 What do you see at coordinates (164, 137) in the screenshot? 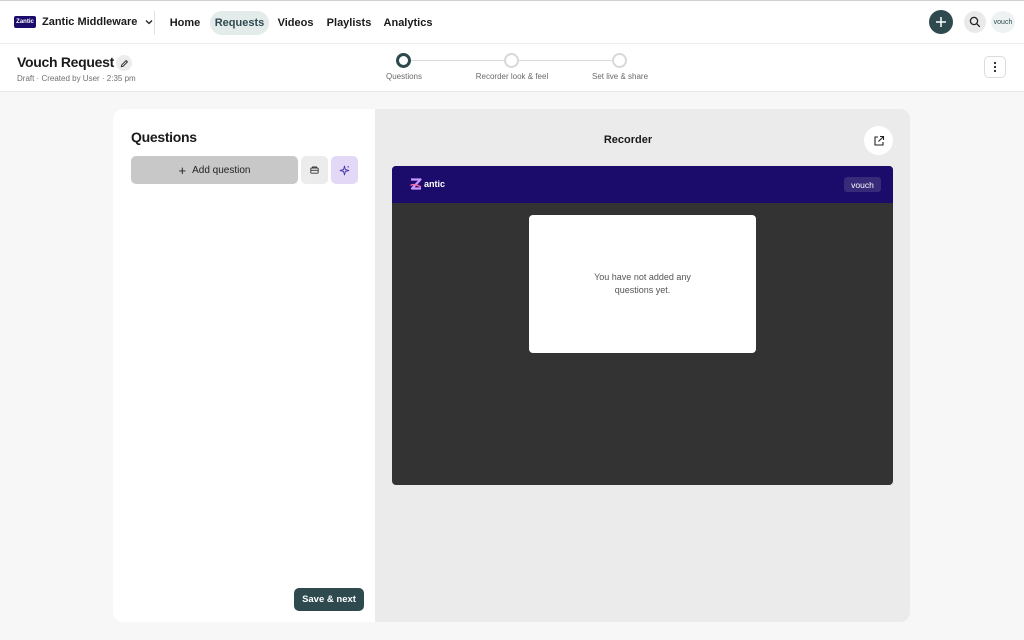
I see `questions-title: Questions` at bounding box center [164, 137].